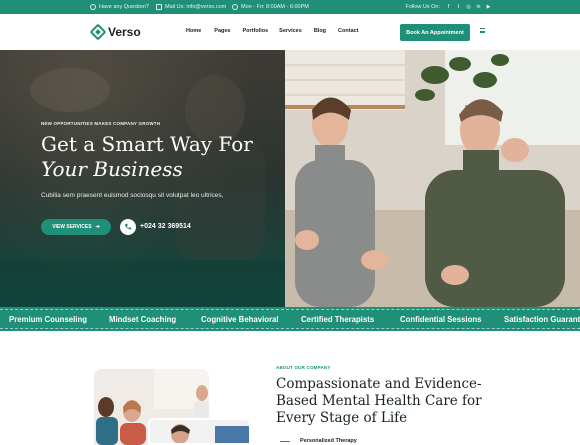 The image size is (580, 445). I want to click on menu-icon, so click(482, 30).